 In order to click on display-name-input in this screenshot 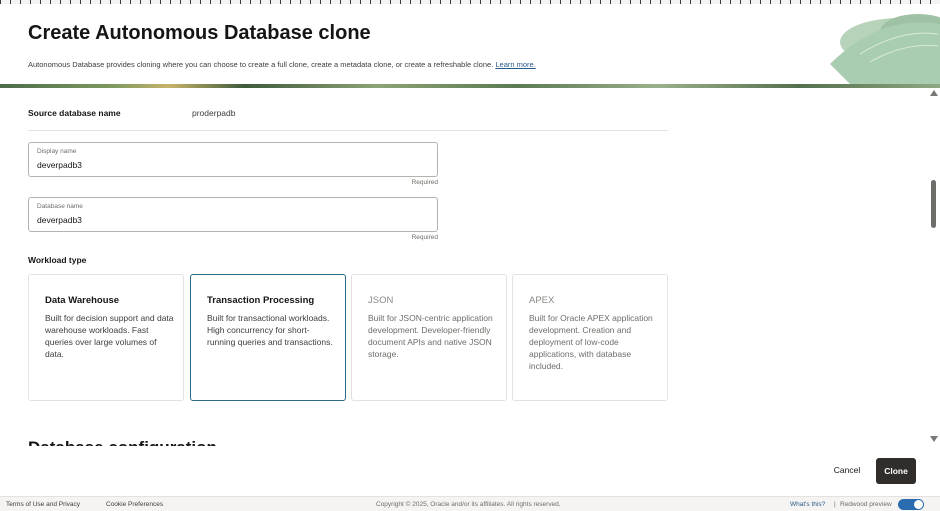, I will do `click(227, 165)`.